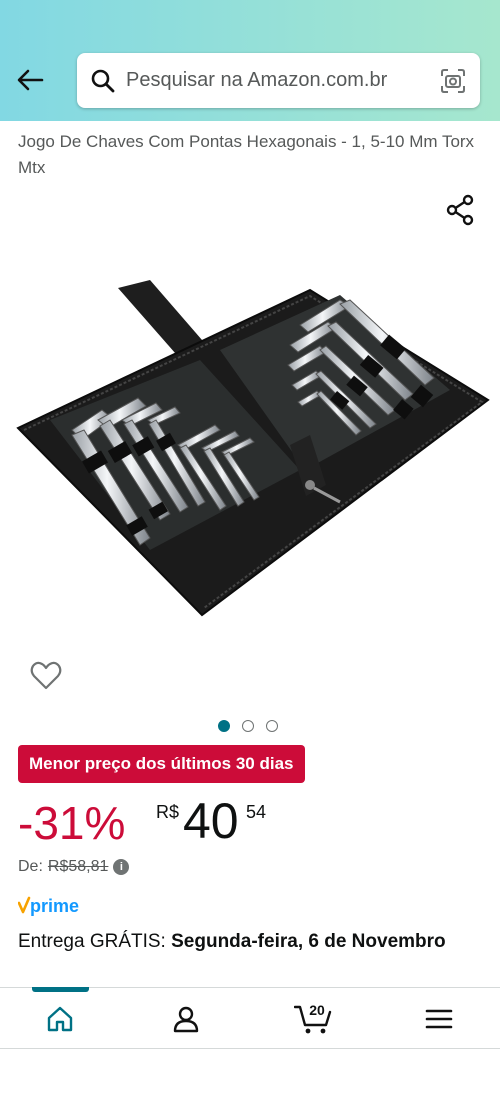 The height and width of the screenshot is (1111, 500). What do you see at coordinates (30, 80) in the screenshot?
I see `back-arrow-icon` at bounding box center [30, 80].